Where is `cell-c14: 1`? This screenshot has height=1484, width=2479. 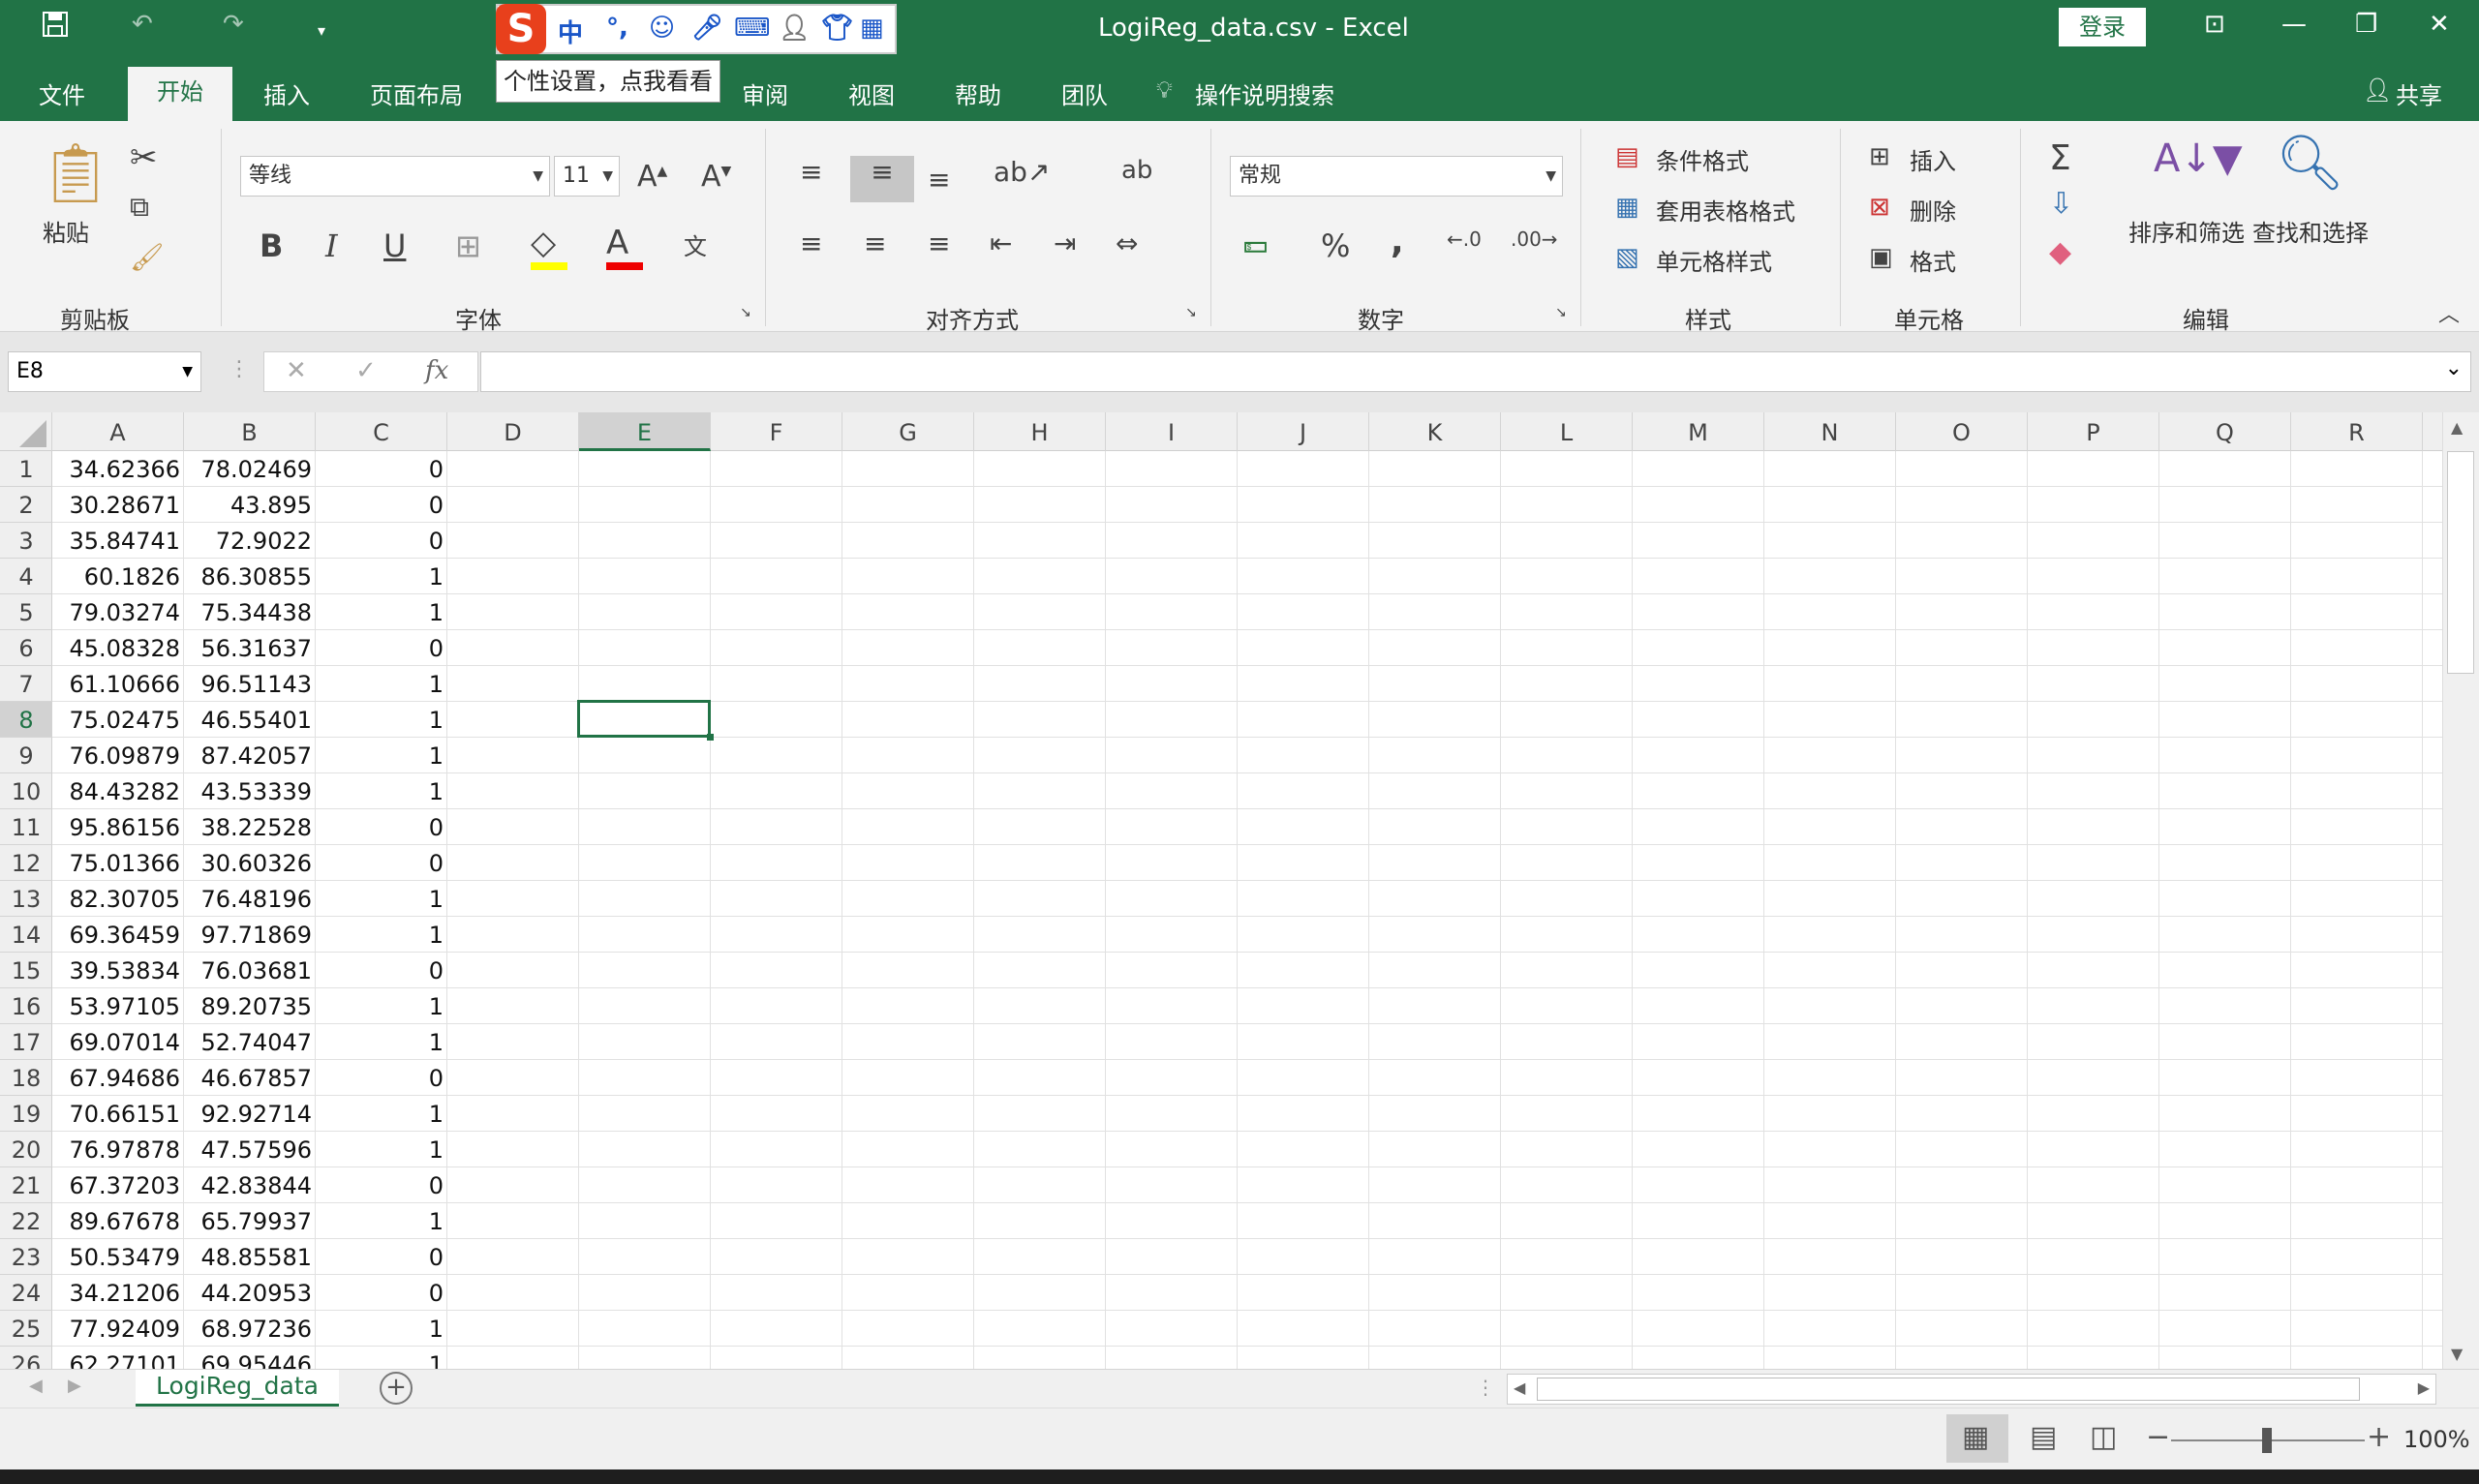
cell-c14: 1 is located at coordinates (381, 935).